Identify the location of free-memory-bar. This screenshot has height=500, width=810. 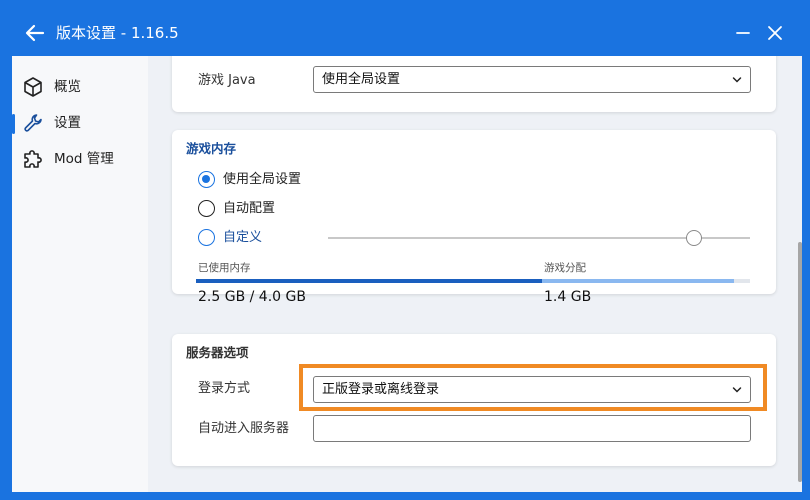
(742, 281).